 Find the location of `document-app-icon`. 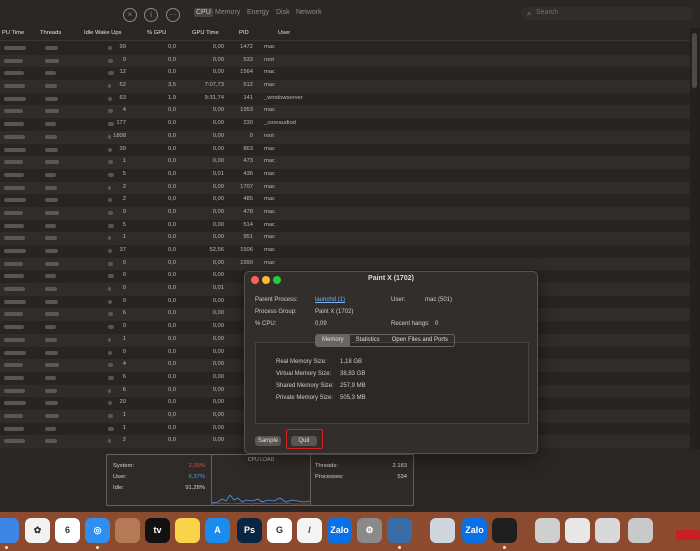

document-app-icon is located at coordinates (577, 530).